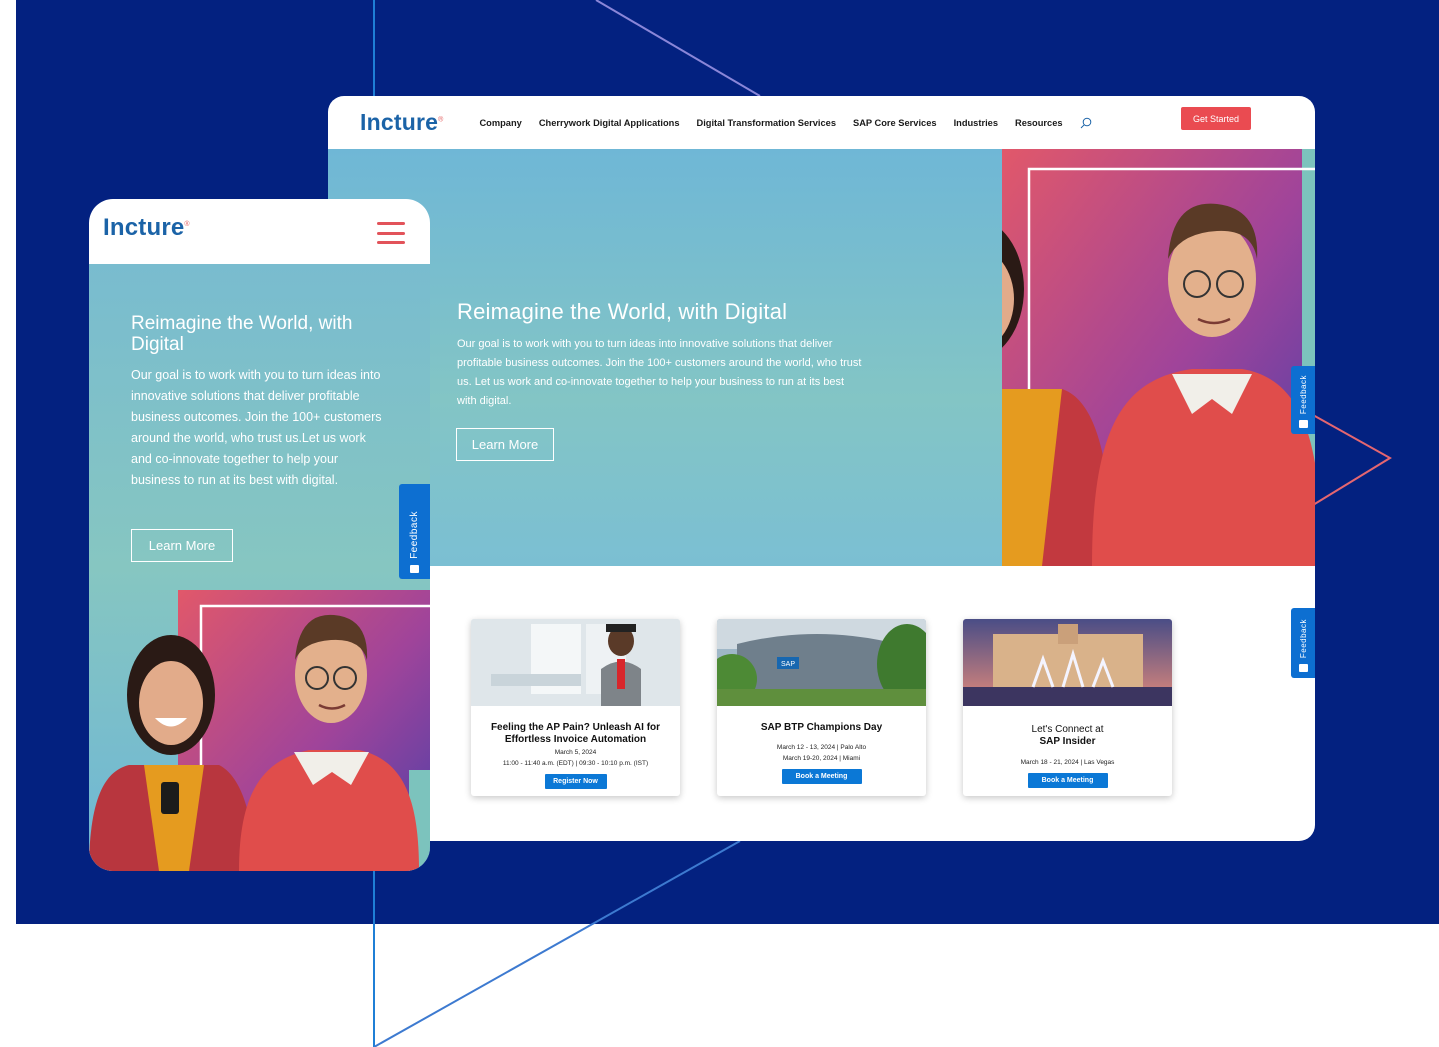 Image resolution: width=1439 pixels, height=1047 pixels. Describe the element at coordinates (895, 123) in the screenshot. I see `nav-sap-core: SAP Core Services` at that location.